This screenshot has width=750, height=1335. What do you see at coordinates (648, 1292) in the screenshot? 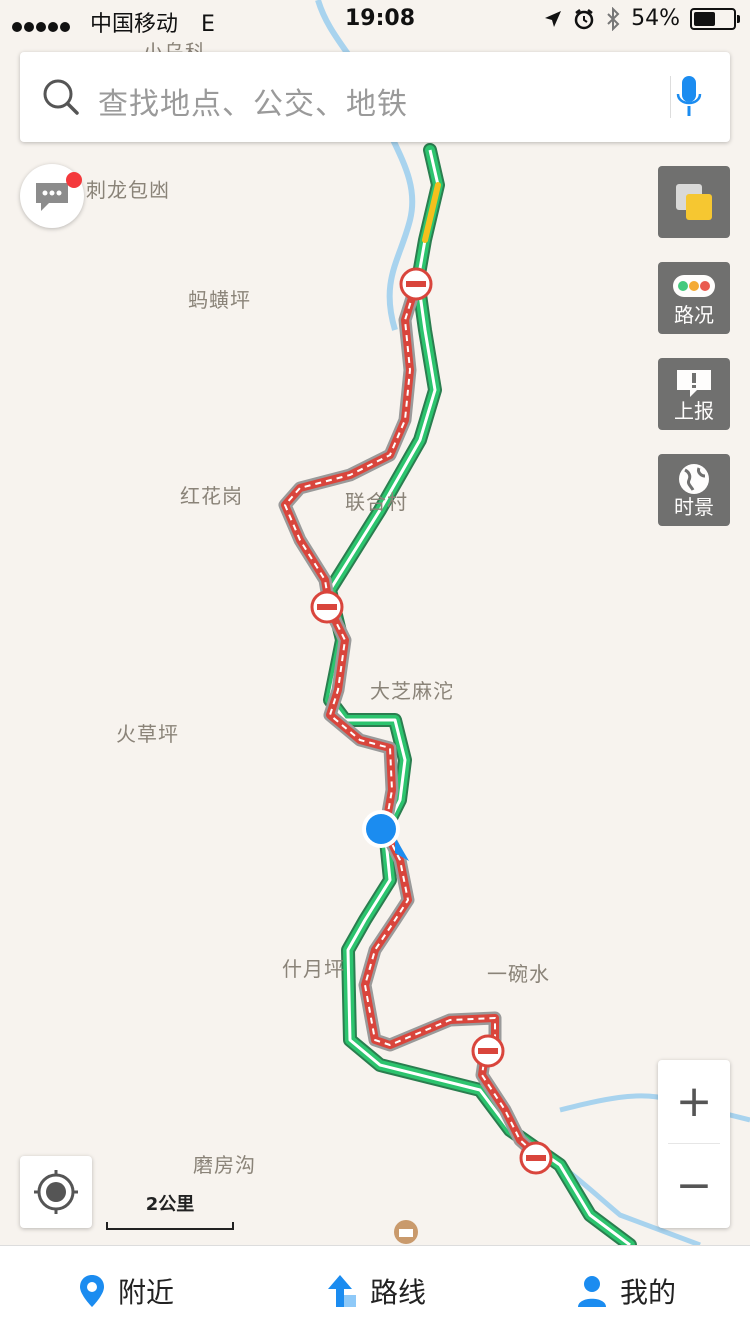
I see `tab-mine-label: 我的` at bounding box center [648, 1292].